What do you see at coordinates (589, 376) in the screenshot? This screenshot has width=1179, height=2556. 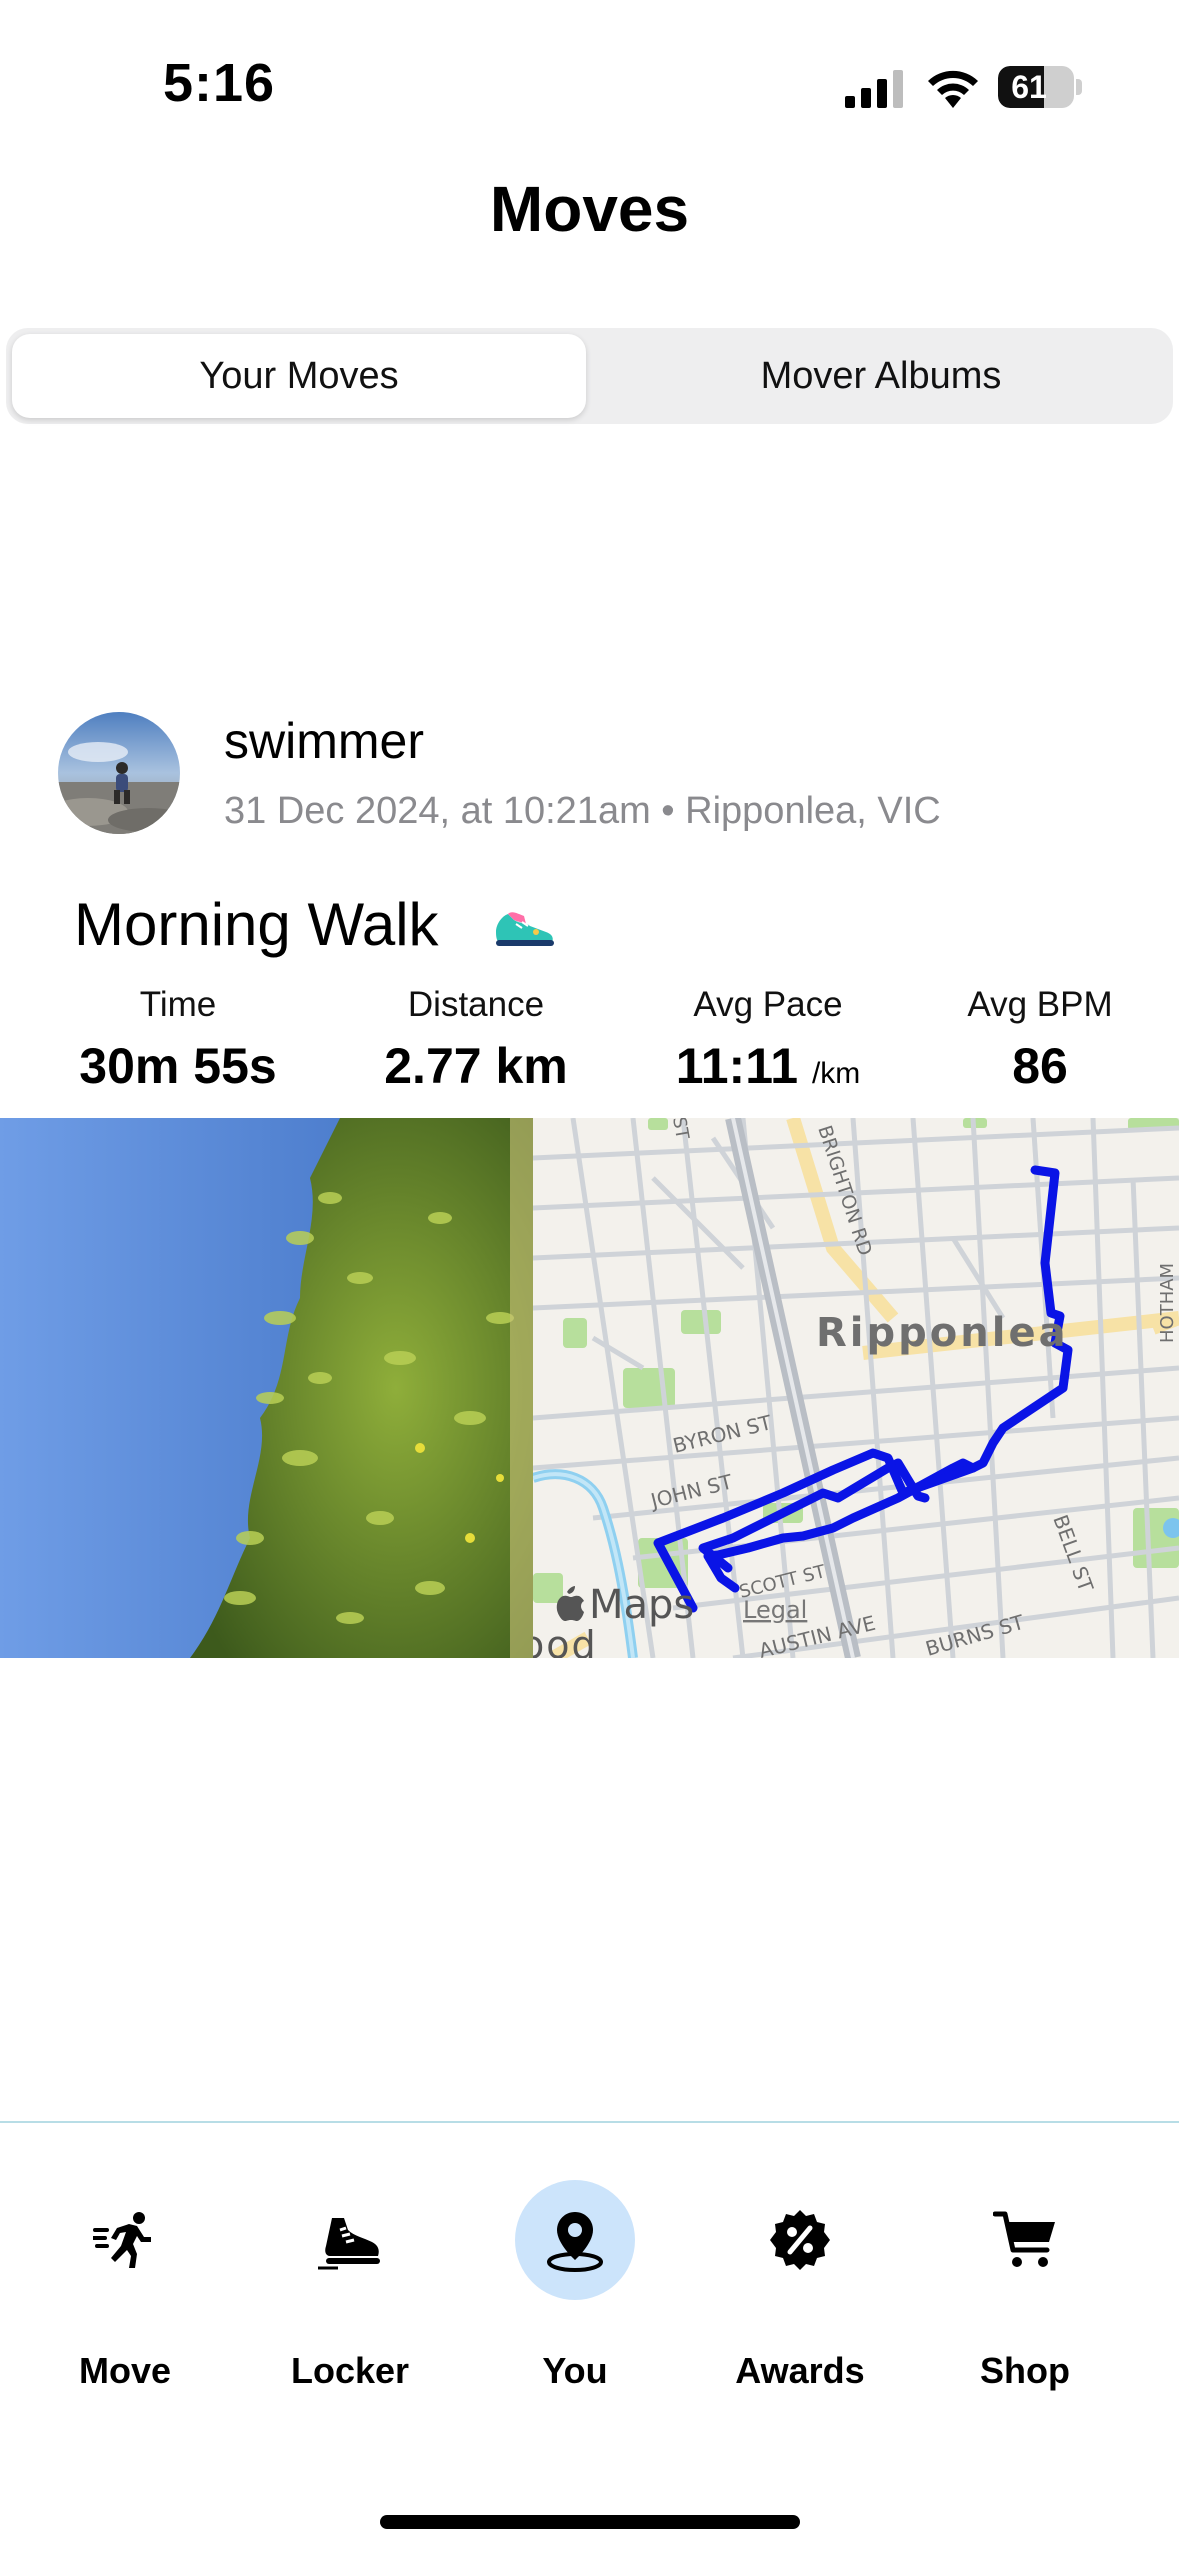 I see `segmented-control: Your Moves Mover Albums` at bounding box center [589, 376].